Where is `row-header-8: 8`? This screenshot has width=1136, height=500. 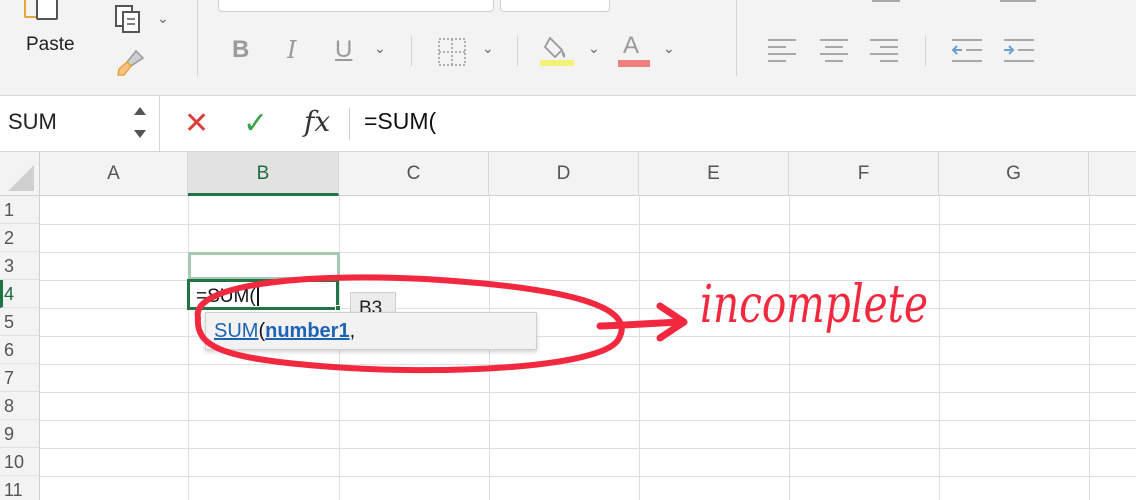
row-header-8: 8 is located at coordinates (20, 406).